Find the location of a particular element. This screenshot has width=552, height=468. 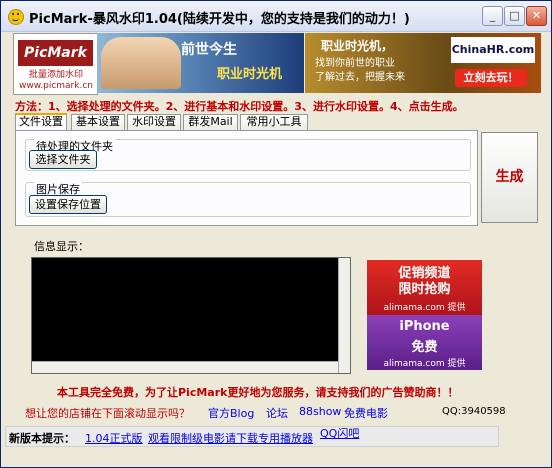

qq-flash-link: QQ闪吧 is located at coordinates (339, 433).